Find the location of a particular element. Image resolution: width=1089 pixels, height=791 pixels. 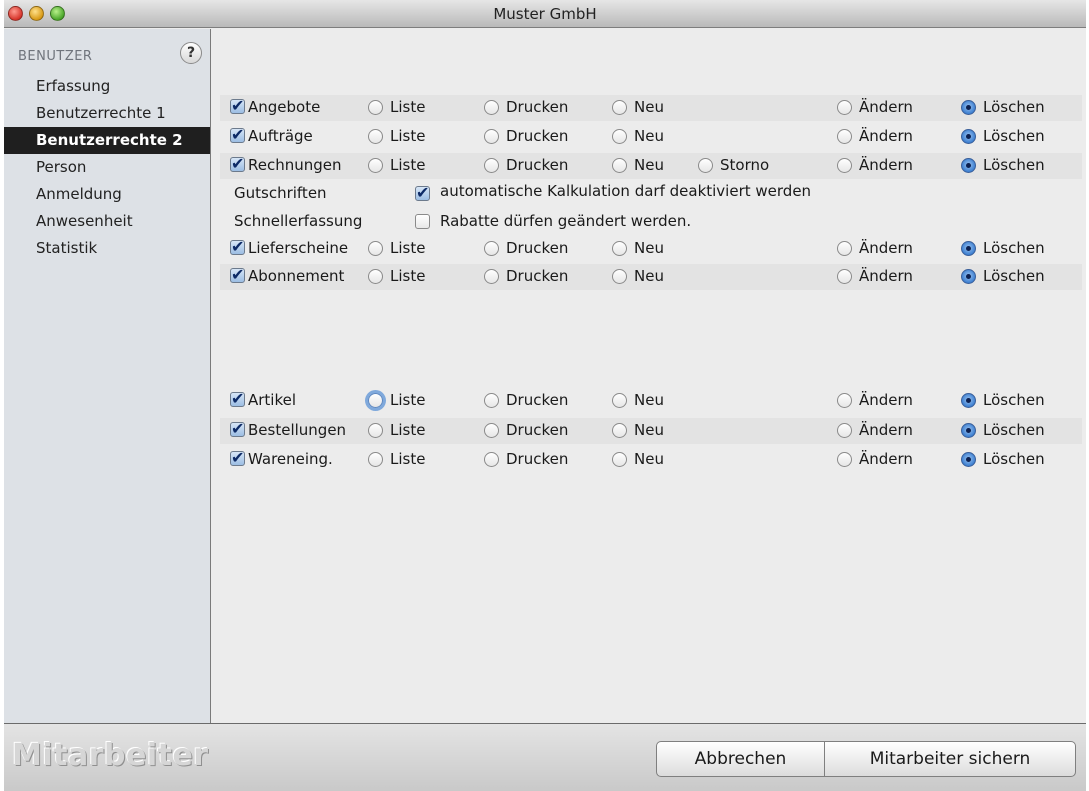

permission-row: Wareneing. Liste Drucken Neu Ändern Löschen is located at coordinates (651, 460).